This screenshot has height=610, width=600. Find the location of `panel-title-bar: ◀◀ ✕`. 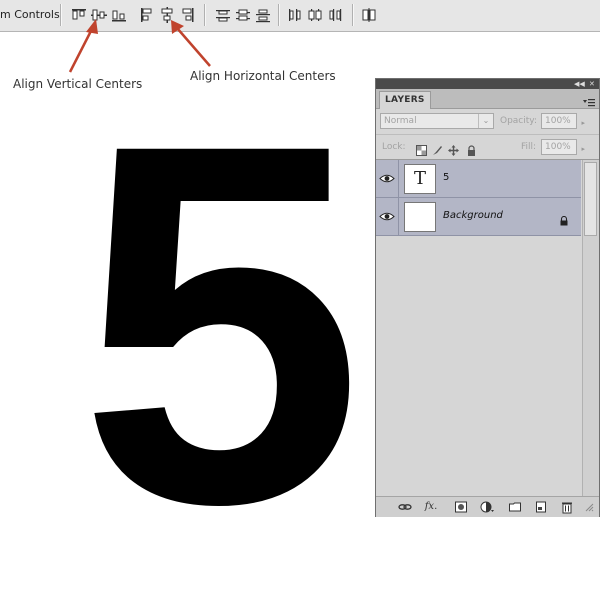

panel-title-bar: ◀◀ ✕ is located at coordinates (487, 84).